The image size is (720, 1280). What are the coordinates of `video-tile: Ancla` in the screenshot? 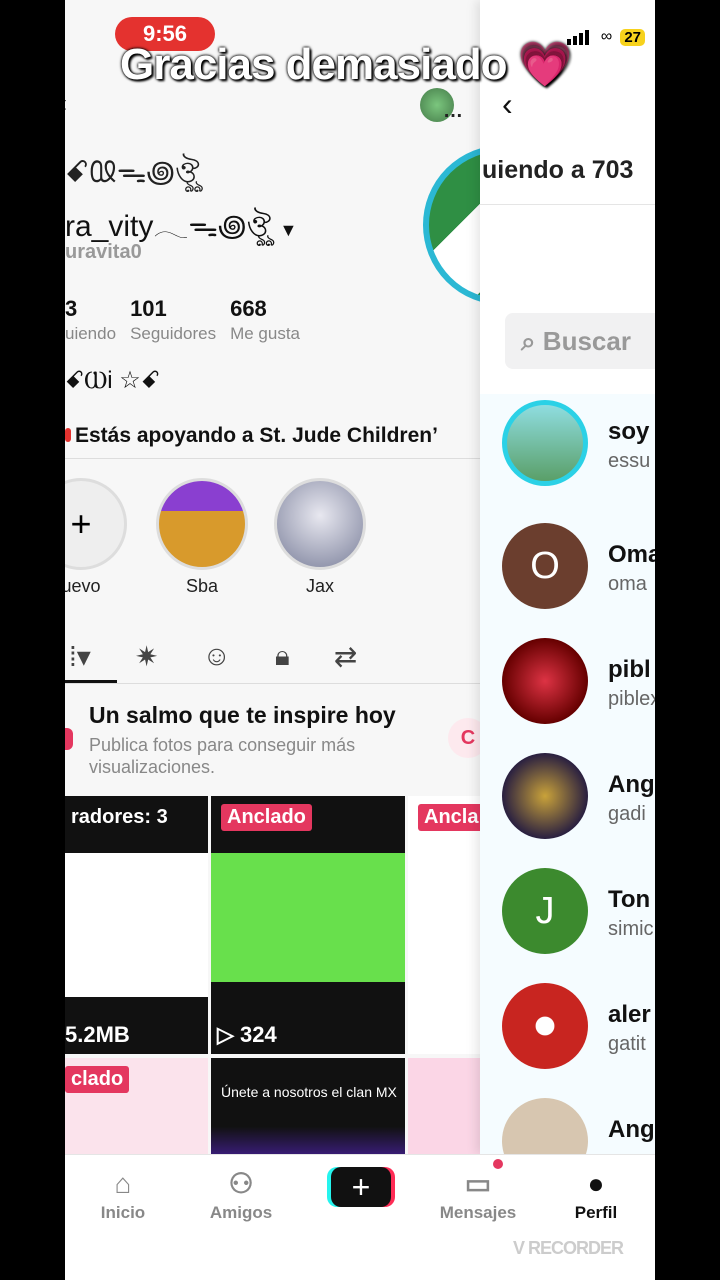 It's located at (448, 925).